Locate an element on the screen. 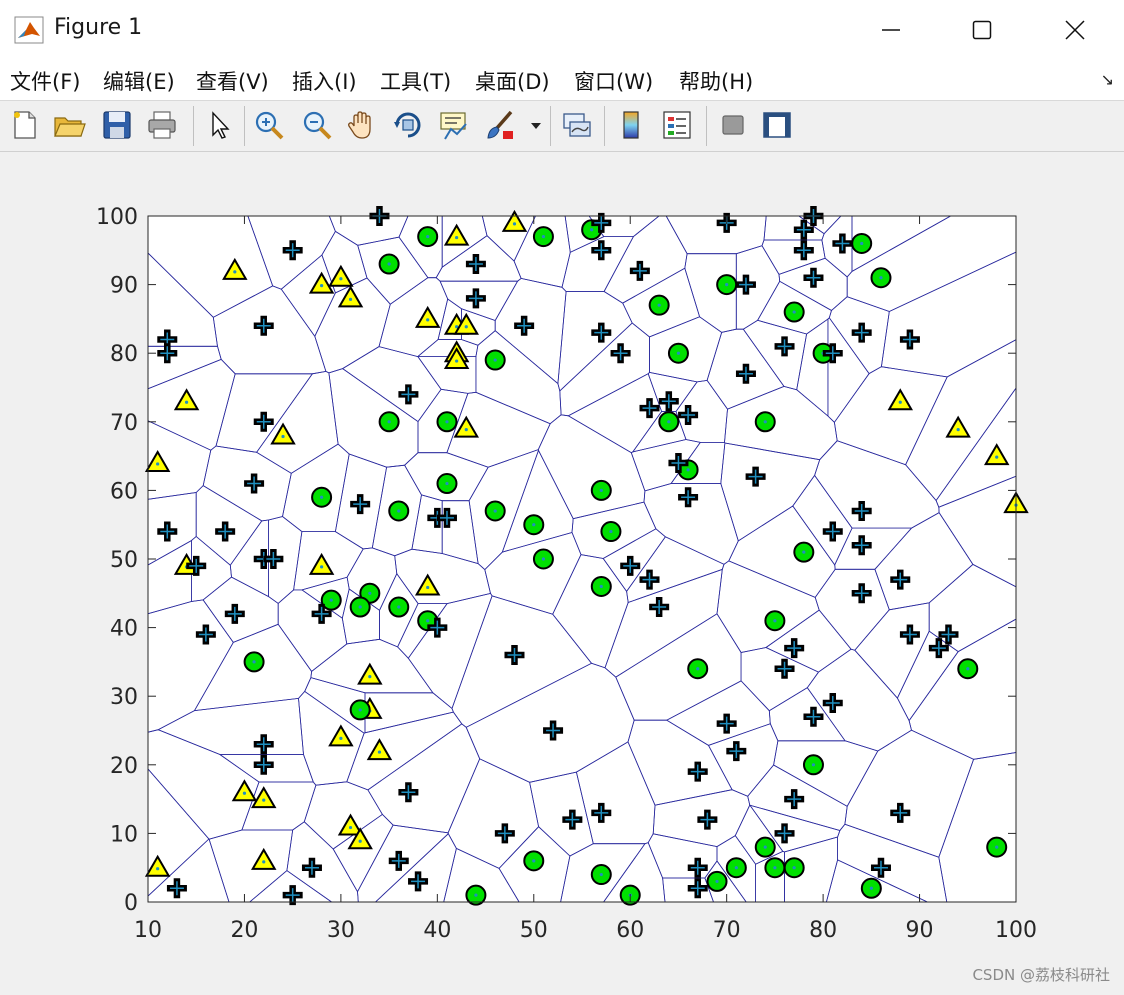 The width and height of the screenshot is (1124, 995). x-tick-label: 30 is located at coordinates (341, 930).